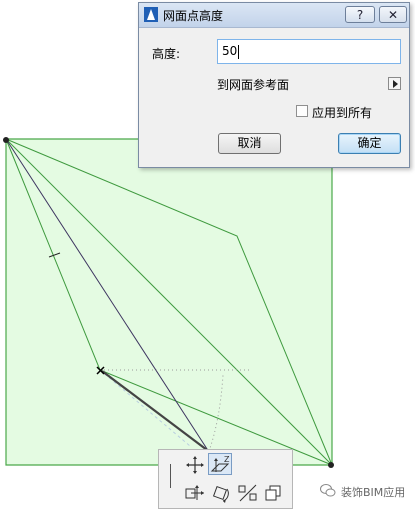  I want to click on height-value: 50, so click(230, 51).